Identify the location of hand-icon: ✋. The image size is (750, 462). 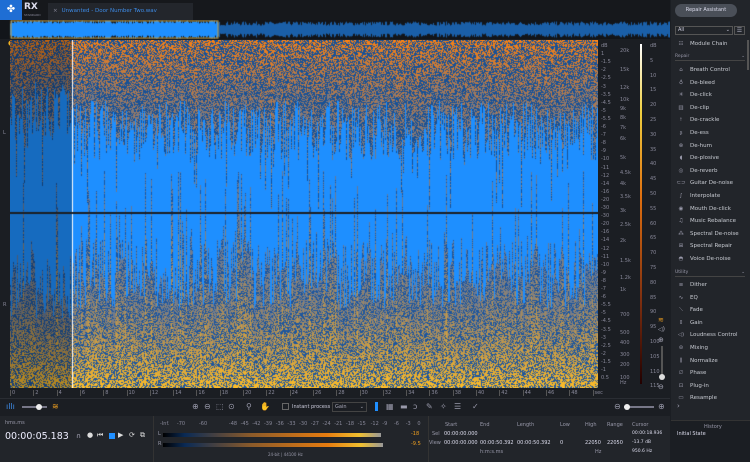
(265, 406).